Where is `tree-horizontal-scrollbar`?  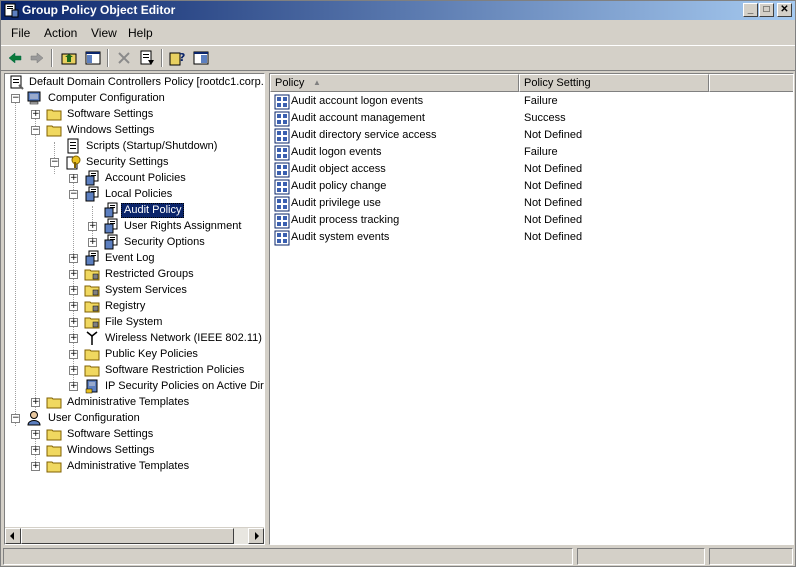
tree-horizontal-scrollbar is located at coordinates (134, 535).